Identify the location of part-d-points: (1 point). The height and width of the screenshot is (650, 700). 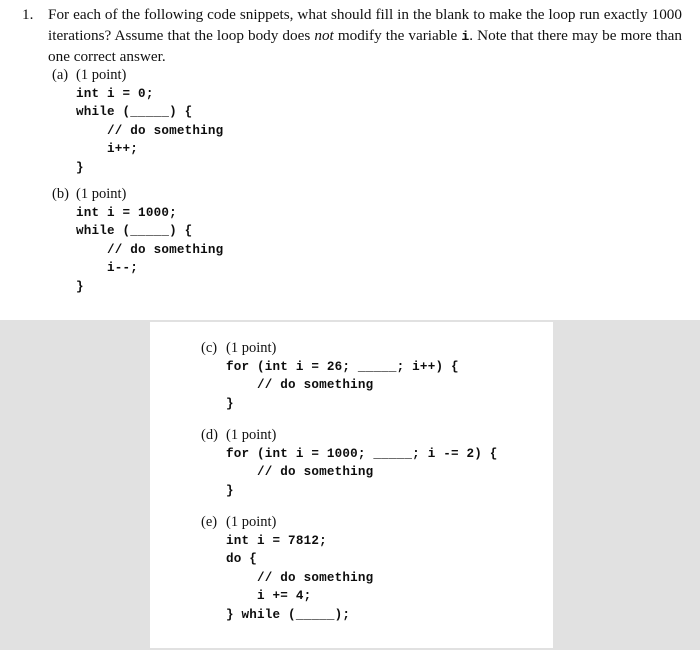
(251, 435).